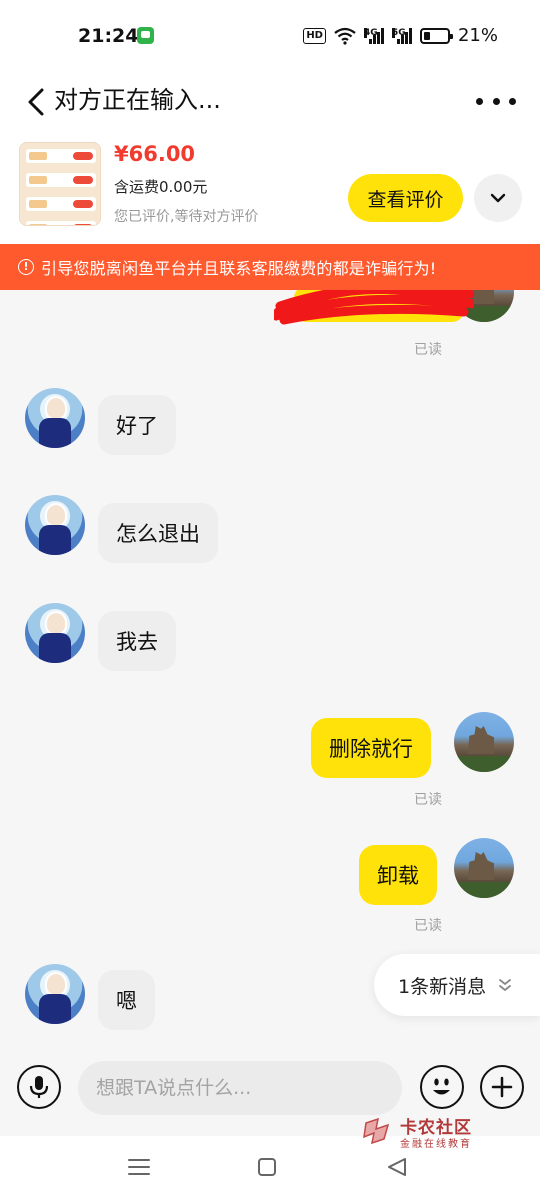  I want to click on product-card: ¥66.00 含运费0.00元 您已评价,等待对方评价 查看评价, so click(270, 188).